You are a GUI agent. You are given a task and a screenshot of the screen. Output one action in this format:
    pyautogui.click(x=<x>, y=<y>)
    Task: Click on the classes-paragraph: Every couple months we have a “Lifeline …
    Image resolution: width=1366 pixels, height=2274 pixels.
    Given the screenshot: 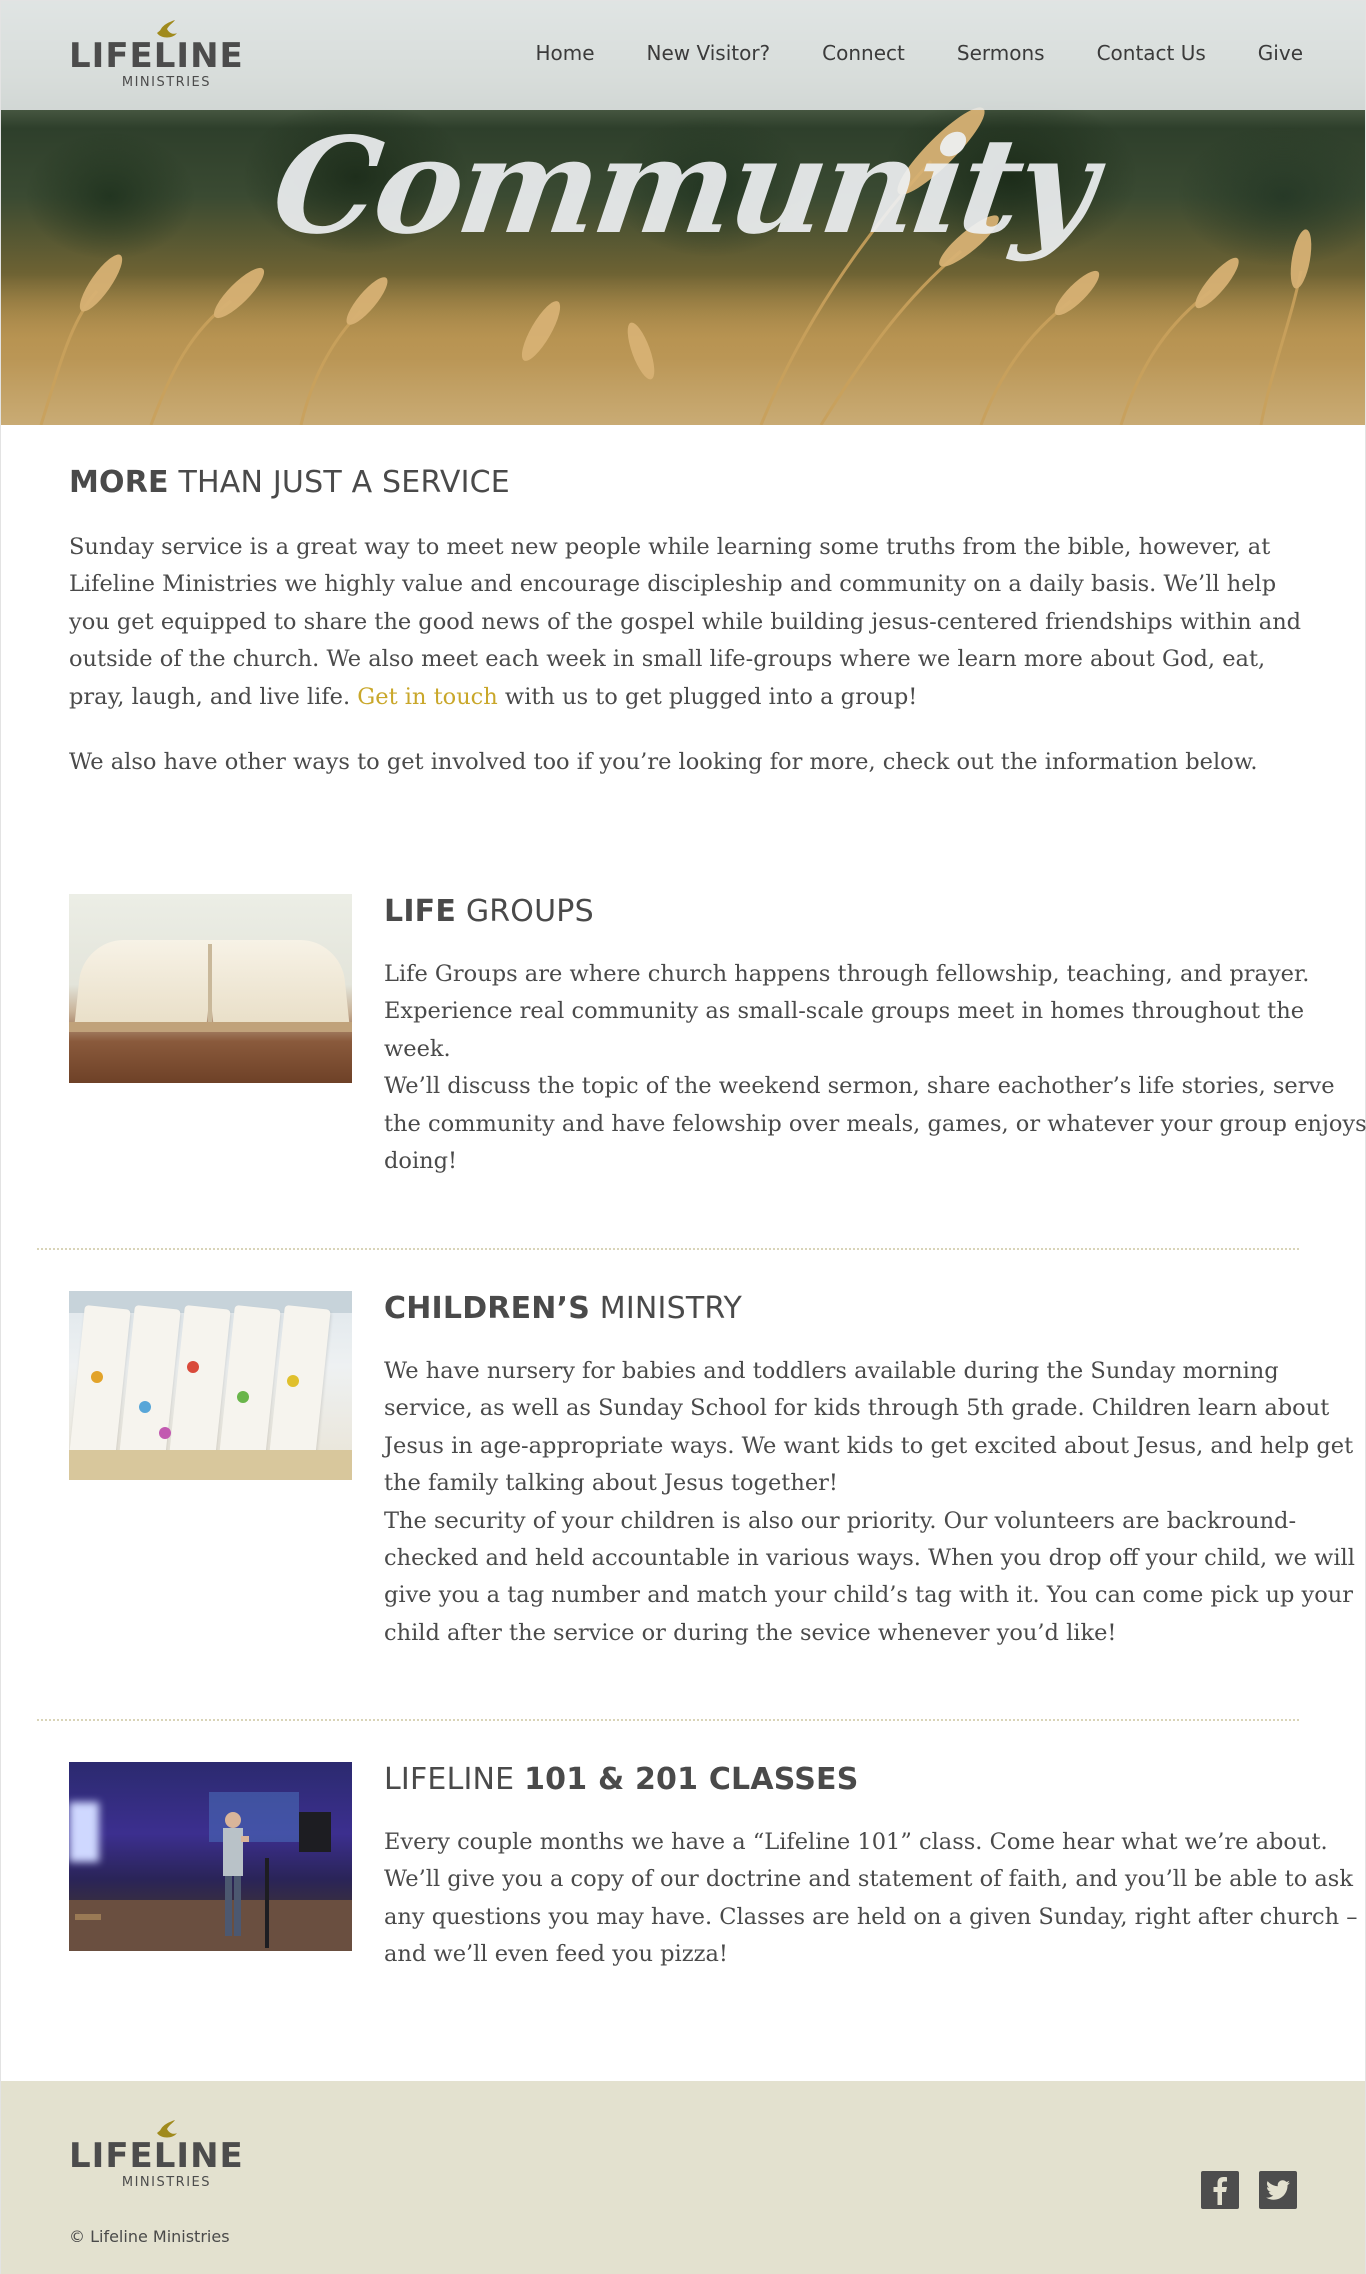 What is the action you would take?
    pyautogui.click(x=871, y=1898)
    